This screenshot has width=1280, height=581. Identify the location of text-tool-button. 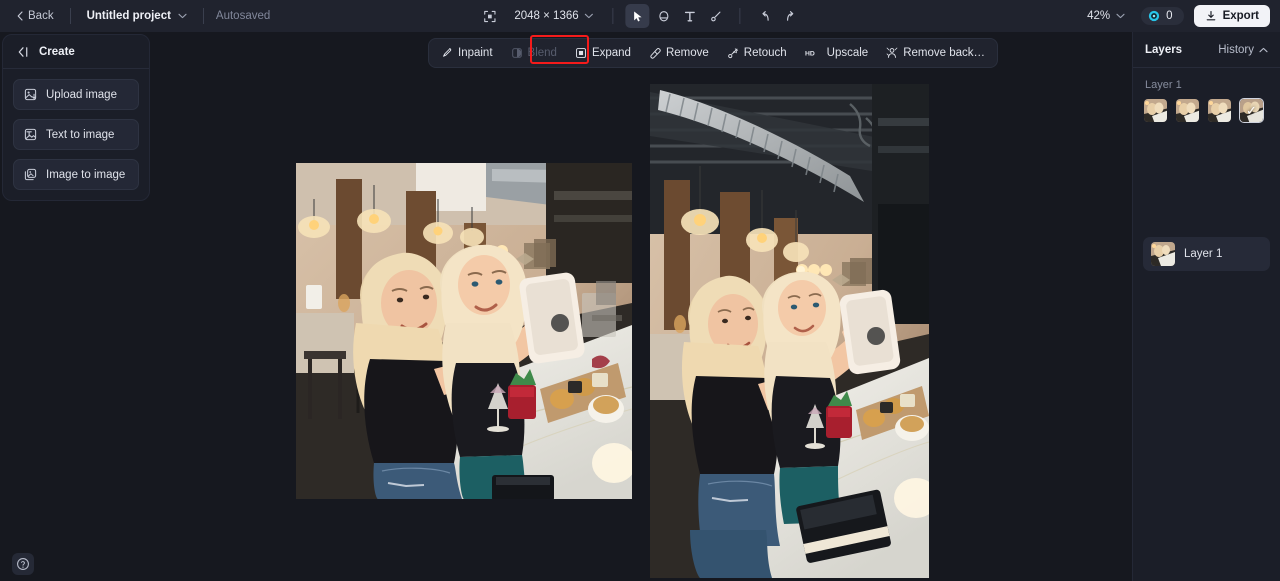
(690, 16).